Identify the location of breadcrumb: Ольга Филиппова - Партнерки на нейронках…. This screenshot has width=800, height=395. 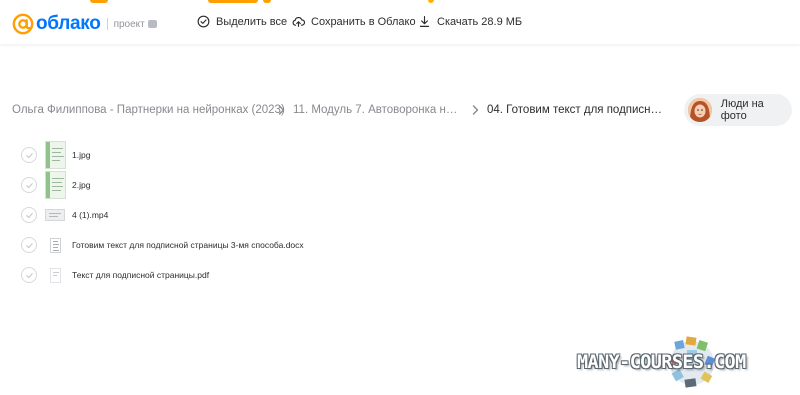
(338, 110).